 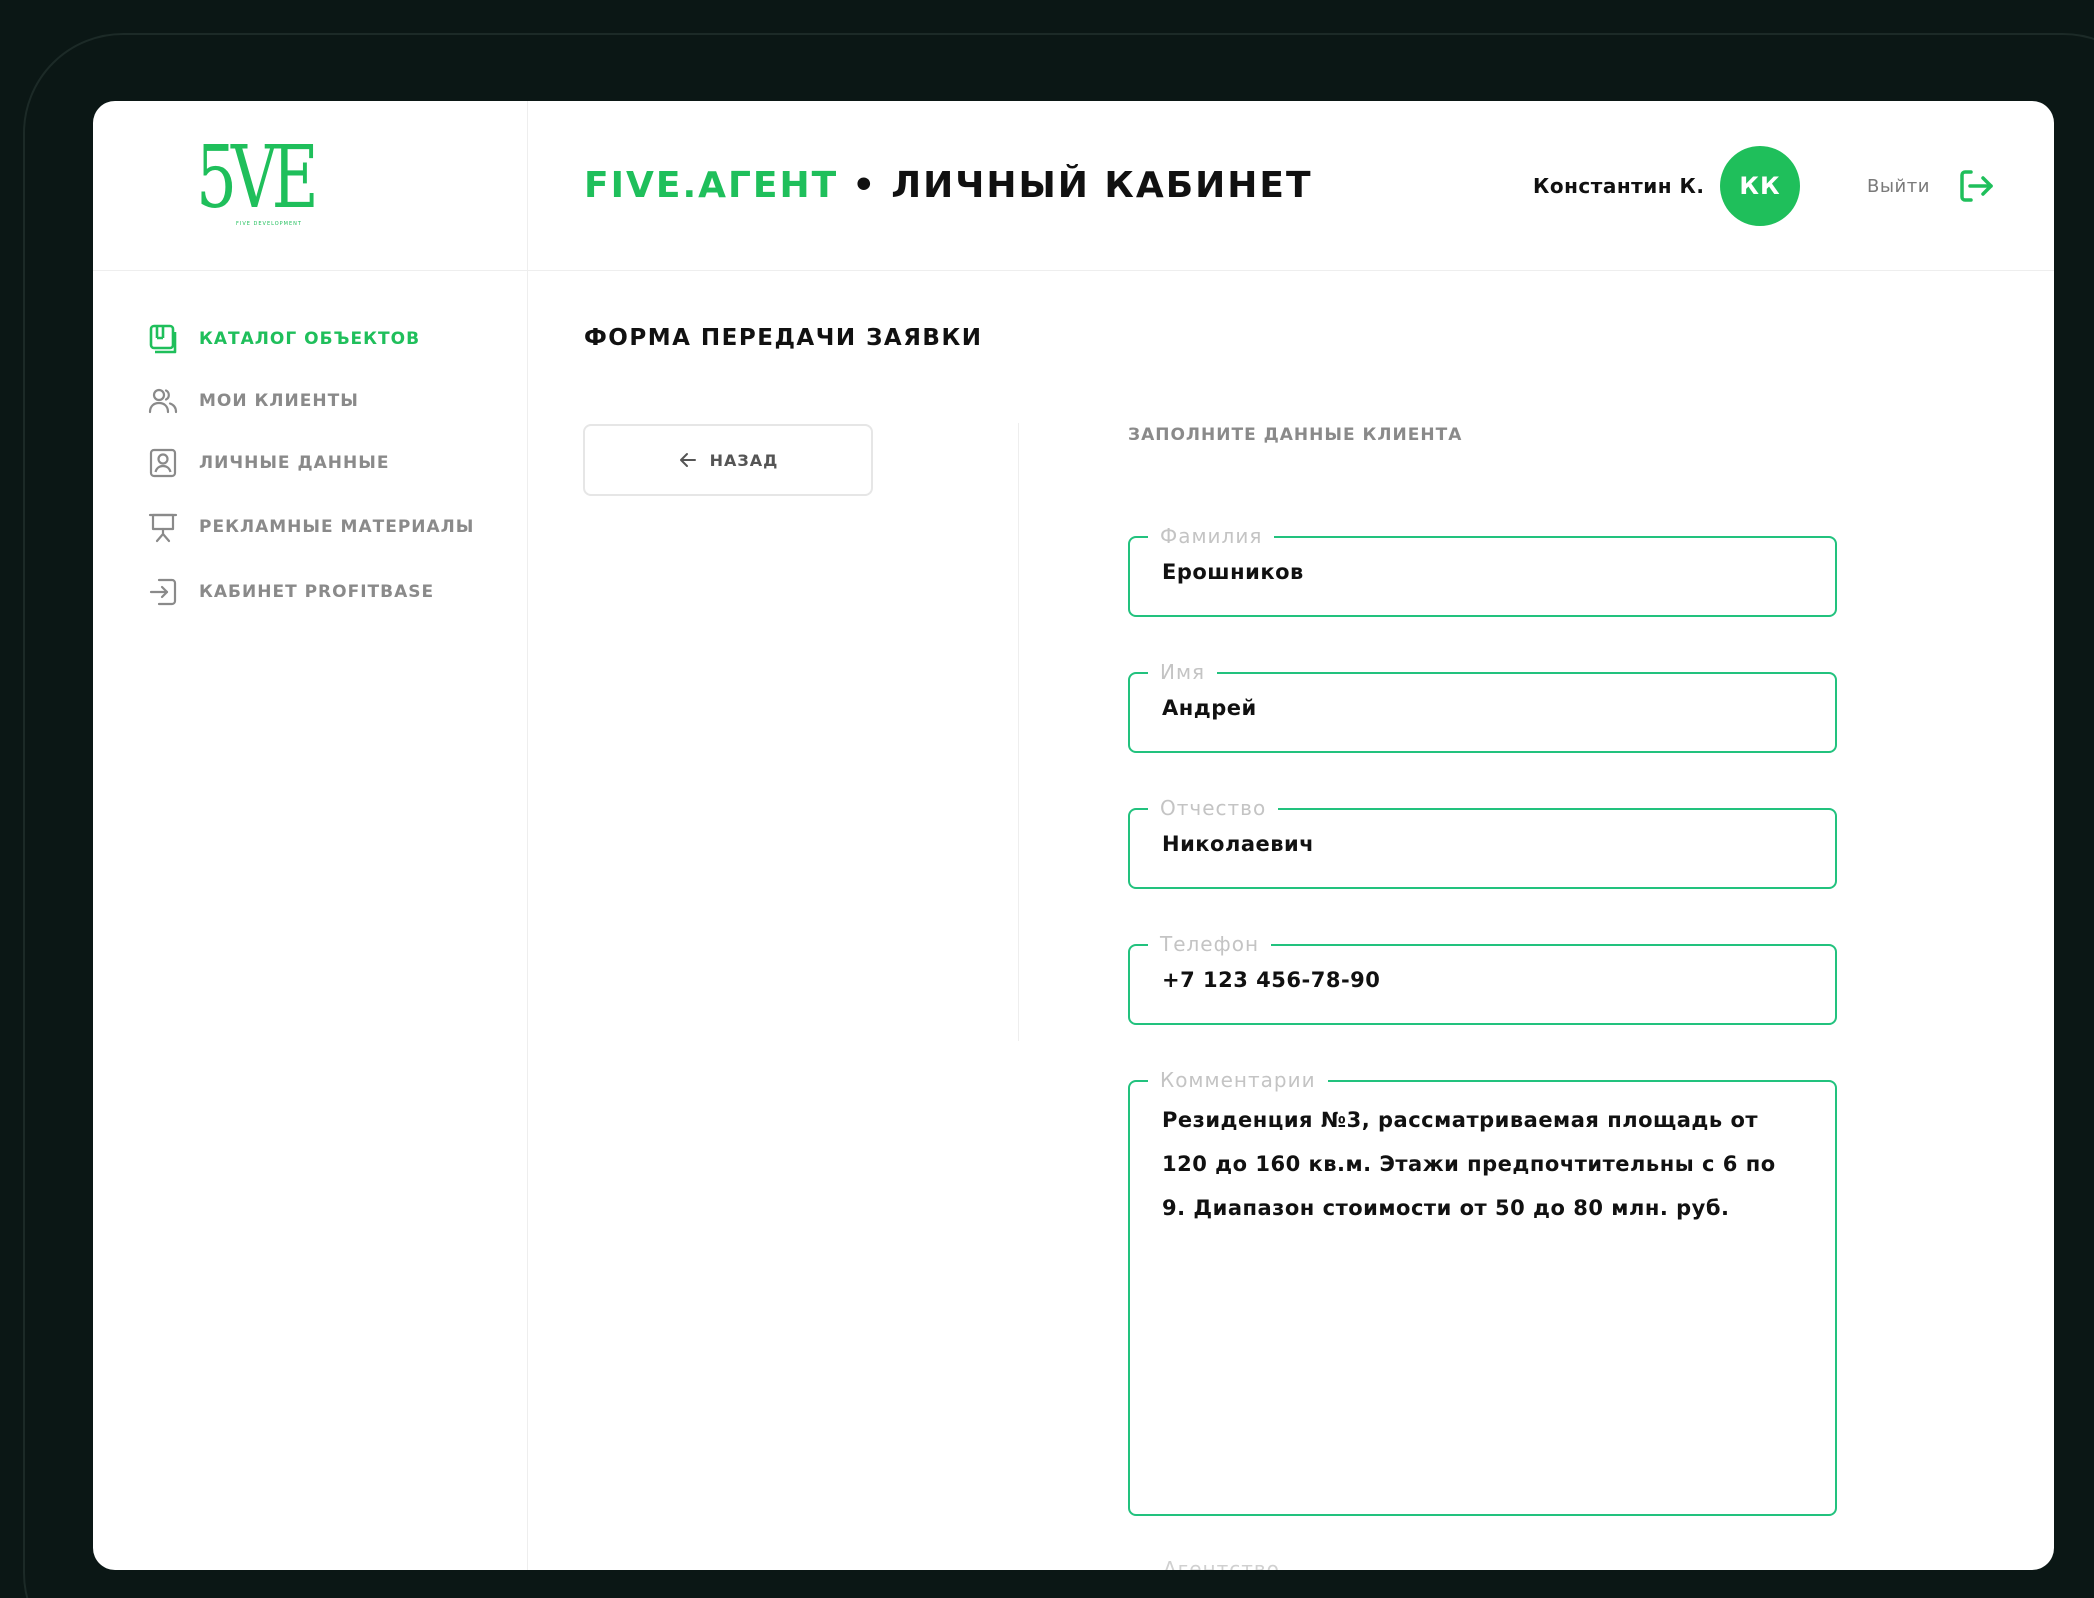 I want to click on avatar: КК, so click(x=1760, y=186).